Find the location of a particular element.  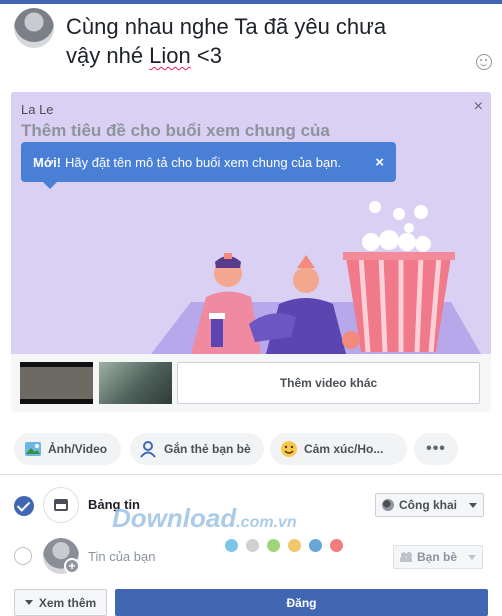

host-name: La Le is located at coordinates (37, 109).